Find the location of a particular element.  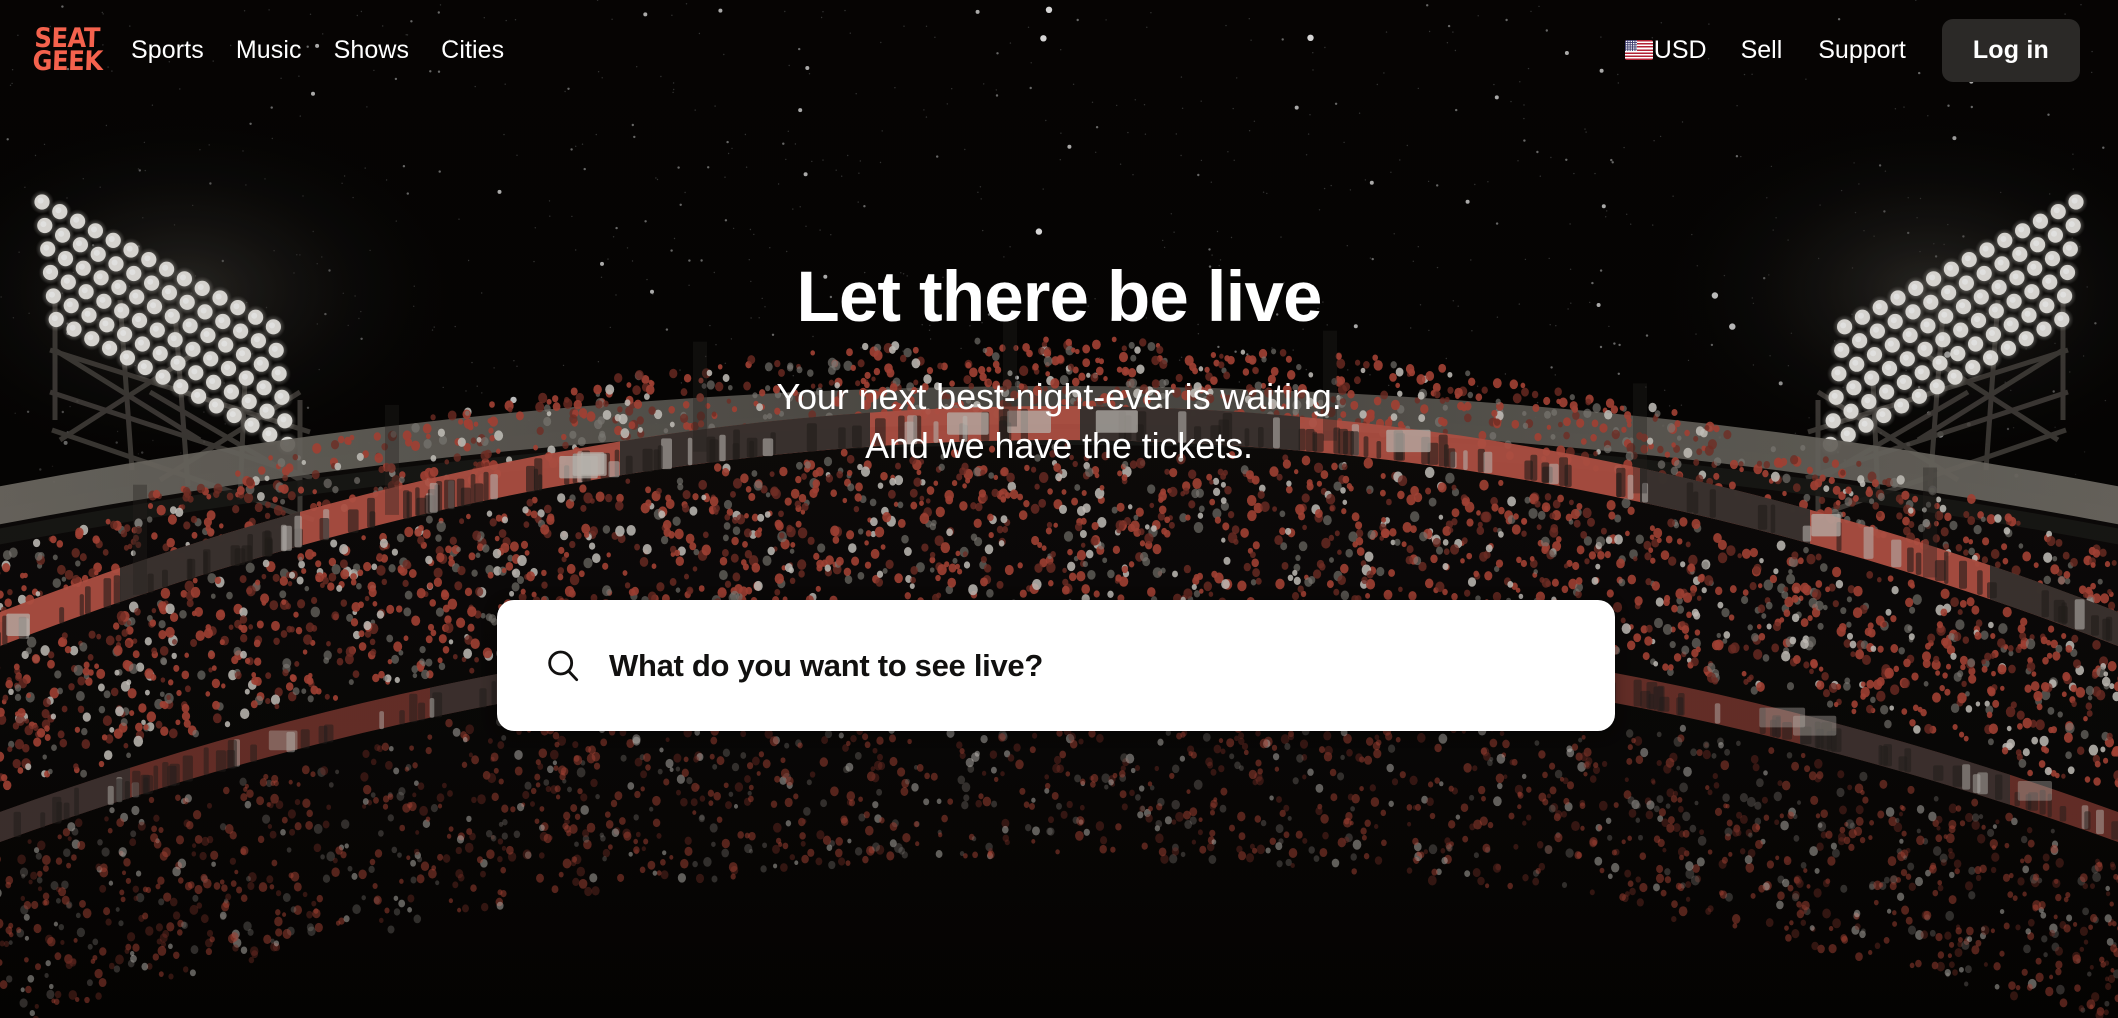

support-link: Support is located at coordinates (1862, 50).